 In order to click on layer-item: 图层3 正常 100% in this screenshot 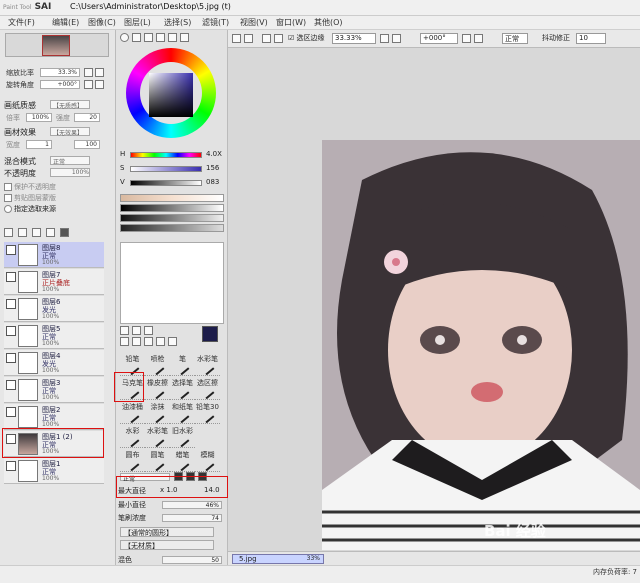, I will do `click(54, 390)`.